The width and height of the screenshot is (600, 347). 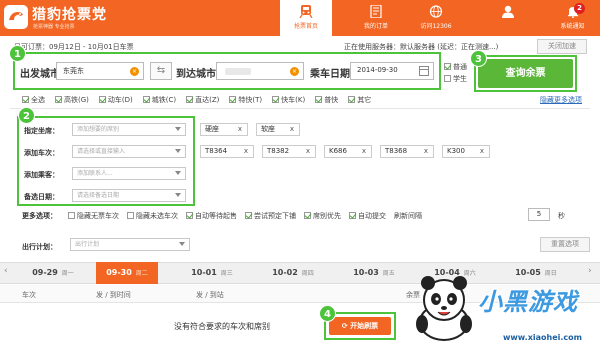 I want to click on option-seat-first: 席别优先, so click(x=322, y=216).